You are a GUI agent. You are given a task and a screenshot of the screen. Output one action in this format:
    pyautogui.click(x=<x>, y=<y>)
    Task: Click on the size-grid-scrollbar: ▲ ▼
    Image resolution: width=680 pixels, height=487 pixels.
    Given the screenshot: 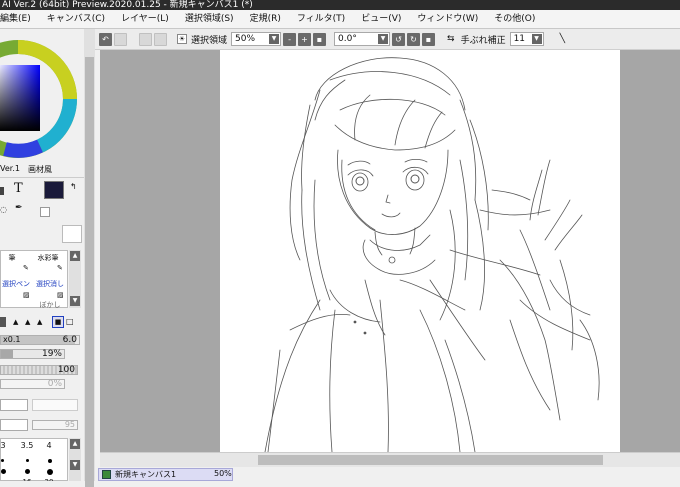 What is the action you would take?
    pyautogui.click(x=75, y=459)
    